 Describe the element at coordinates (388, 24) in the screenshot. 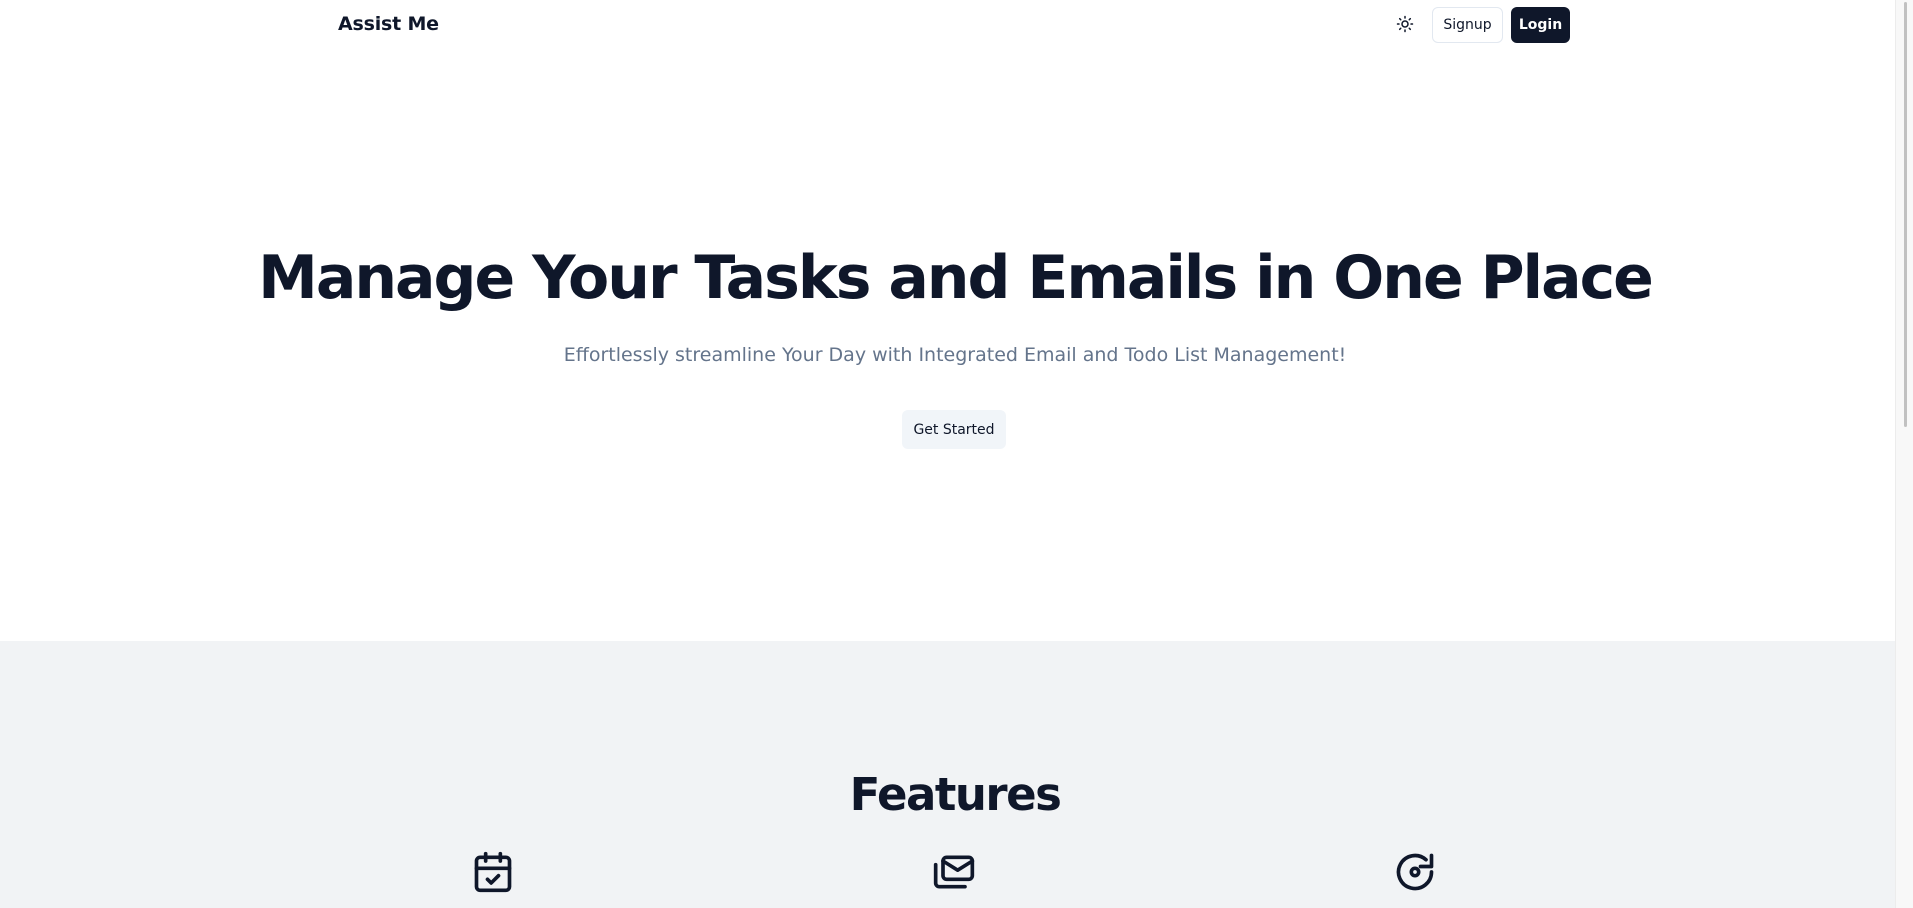

I see `brand-logo: Assist Me` at that location.